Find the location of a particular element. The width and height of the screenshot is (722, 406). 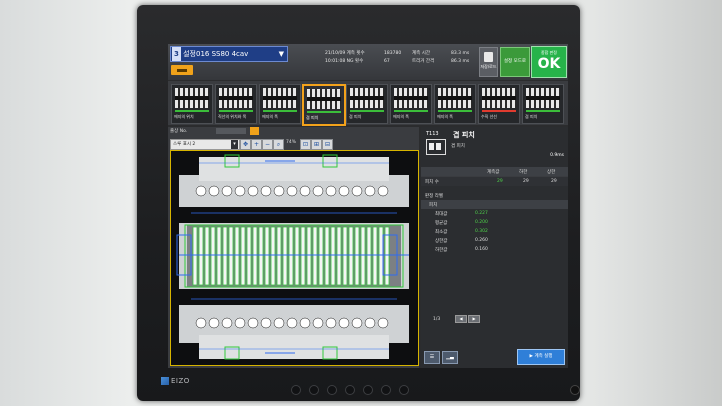

page-indicator: 1/3 is located at coordinates (437, 319).